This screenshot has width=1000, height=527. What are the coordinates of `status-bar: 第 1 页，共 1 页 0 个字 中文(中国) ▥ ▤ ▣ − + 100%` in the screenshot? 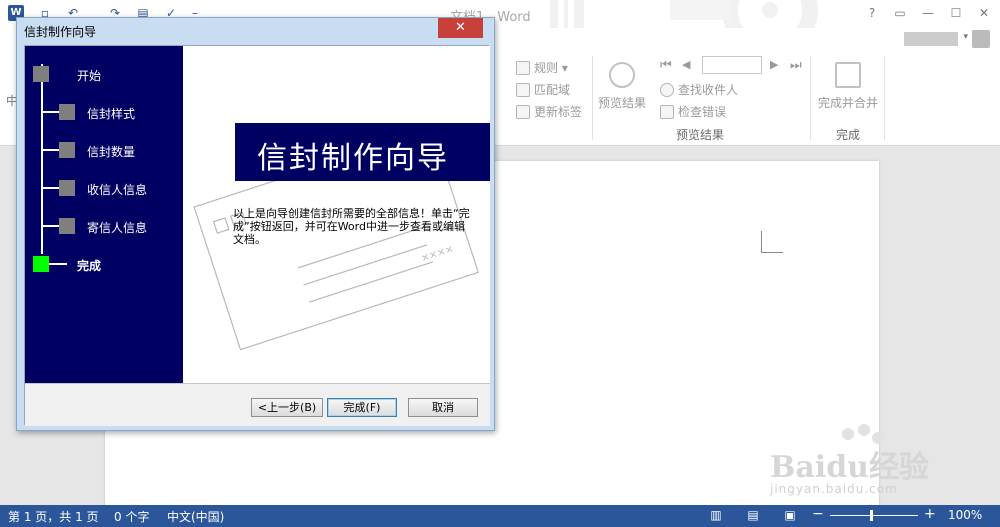 It's located at (500, 516).